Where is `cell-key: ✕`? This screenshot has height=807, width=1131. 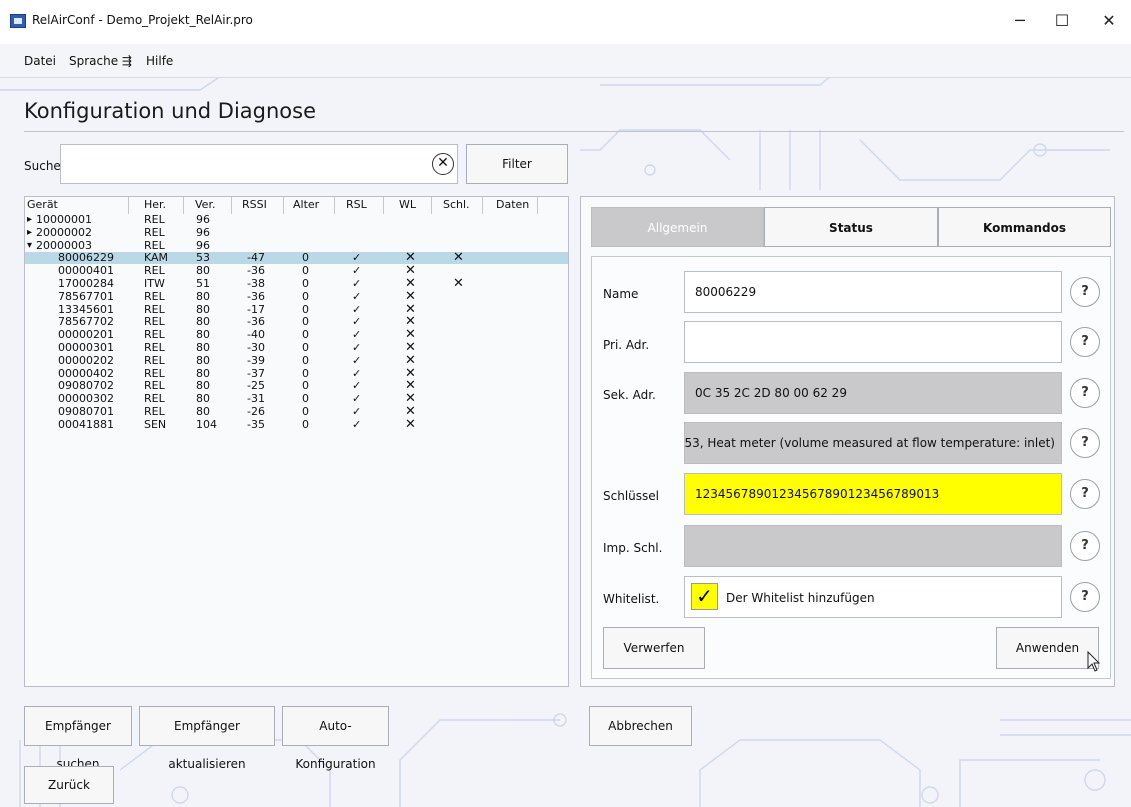
cell-key: ✕ is located at coordinates (458, 258).